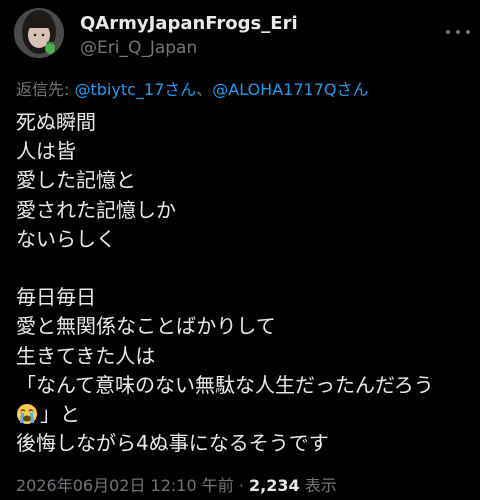 Image resolution: width=480 pixels, height=500 pixels. I want to click on tweet-line: 後悔しながら4ぬ事になるそうです, so click(172, 443).